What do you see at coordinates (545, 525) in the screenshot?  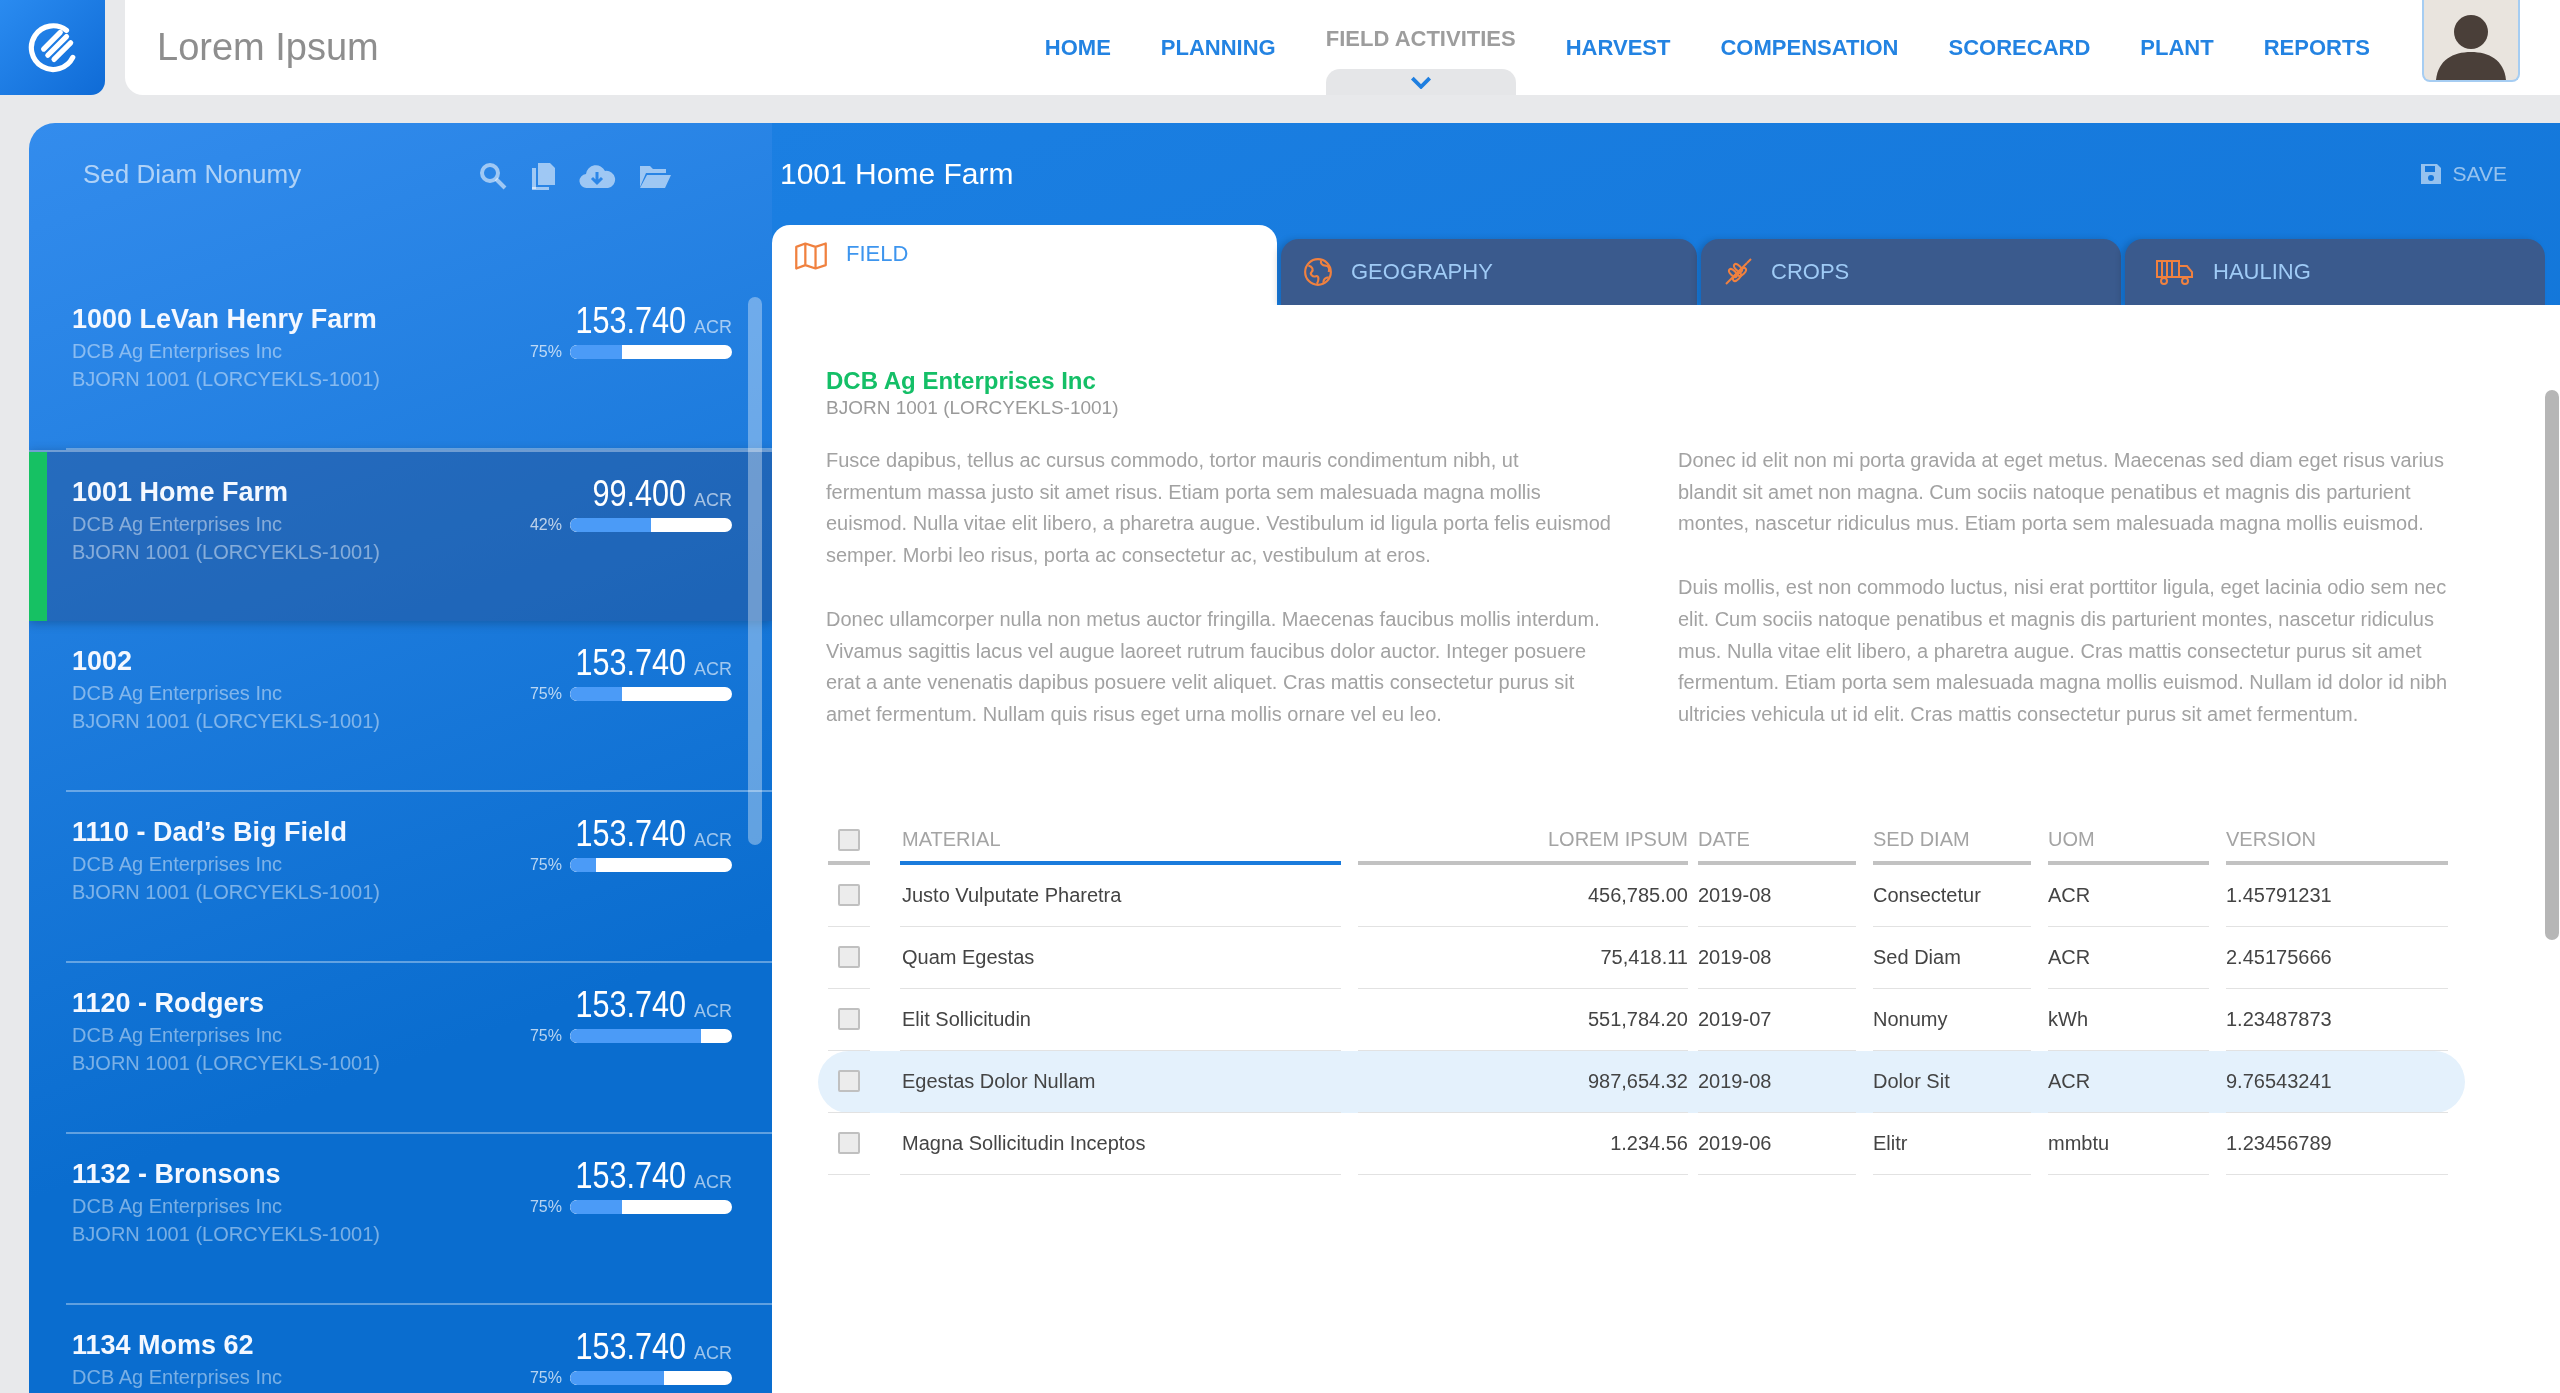 I see `percent-label: 42%` at bounding box center [545, 525].